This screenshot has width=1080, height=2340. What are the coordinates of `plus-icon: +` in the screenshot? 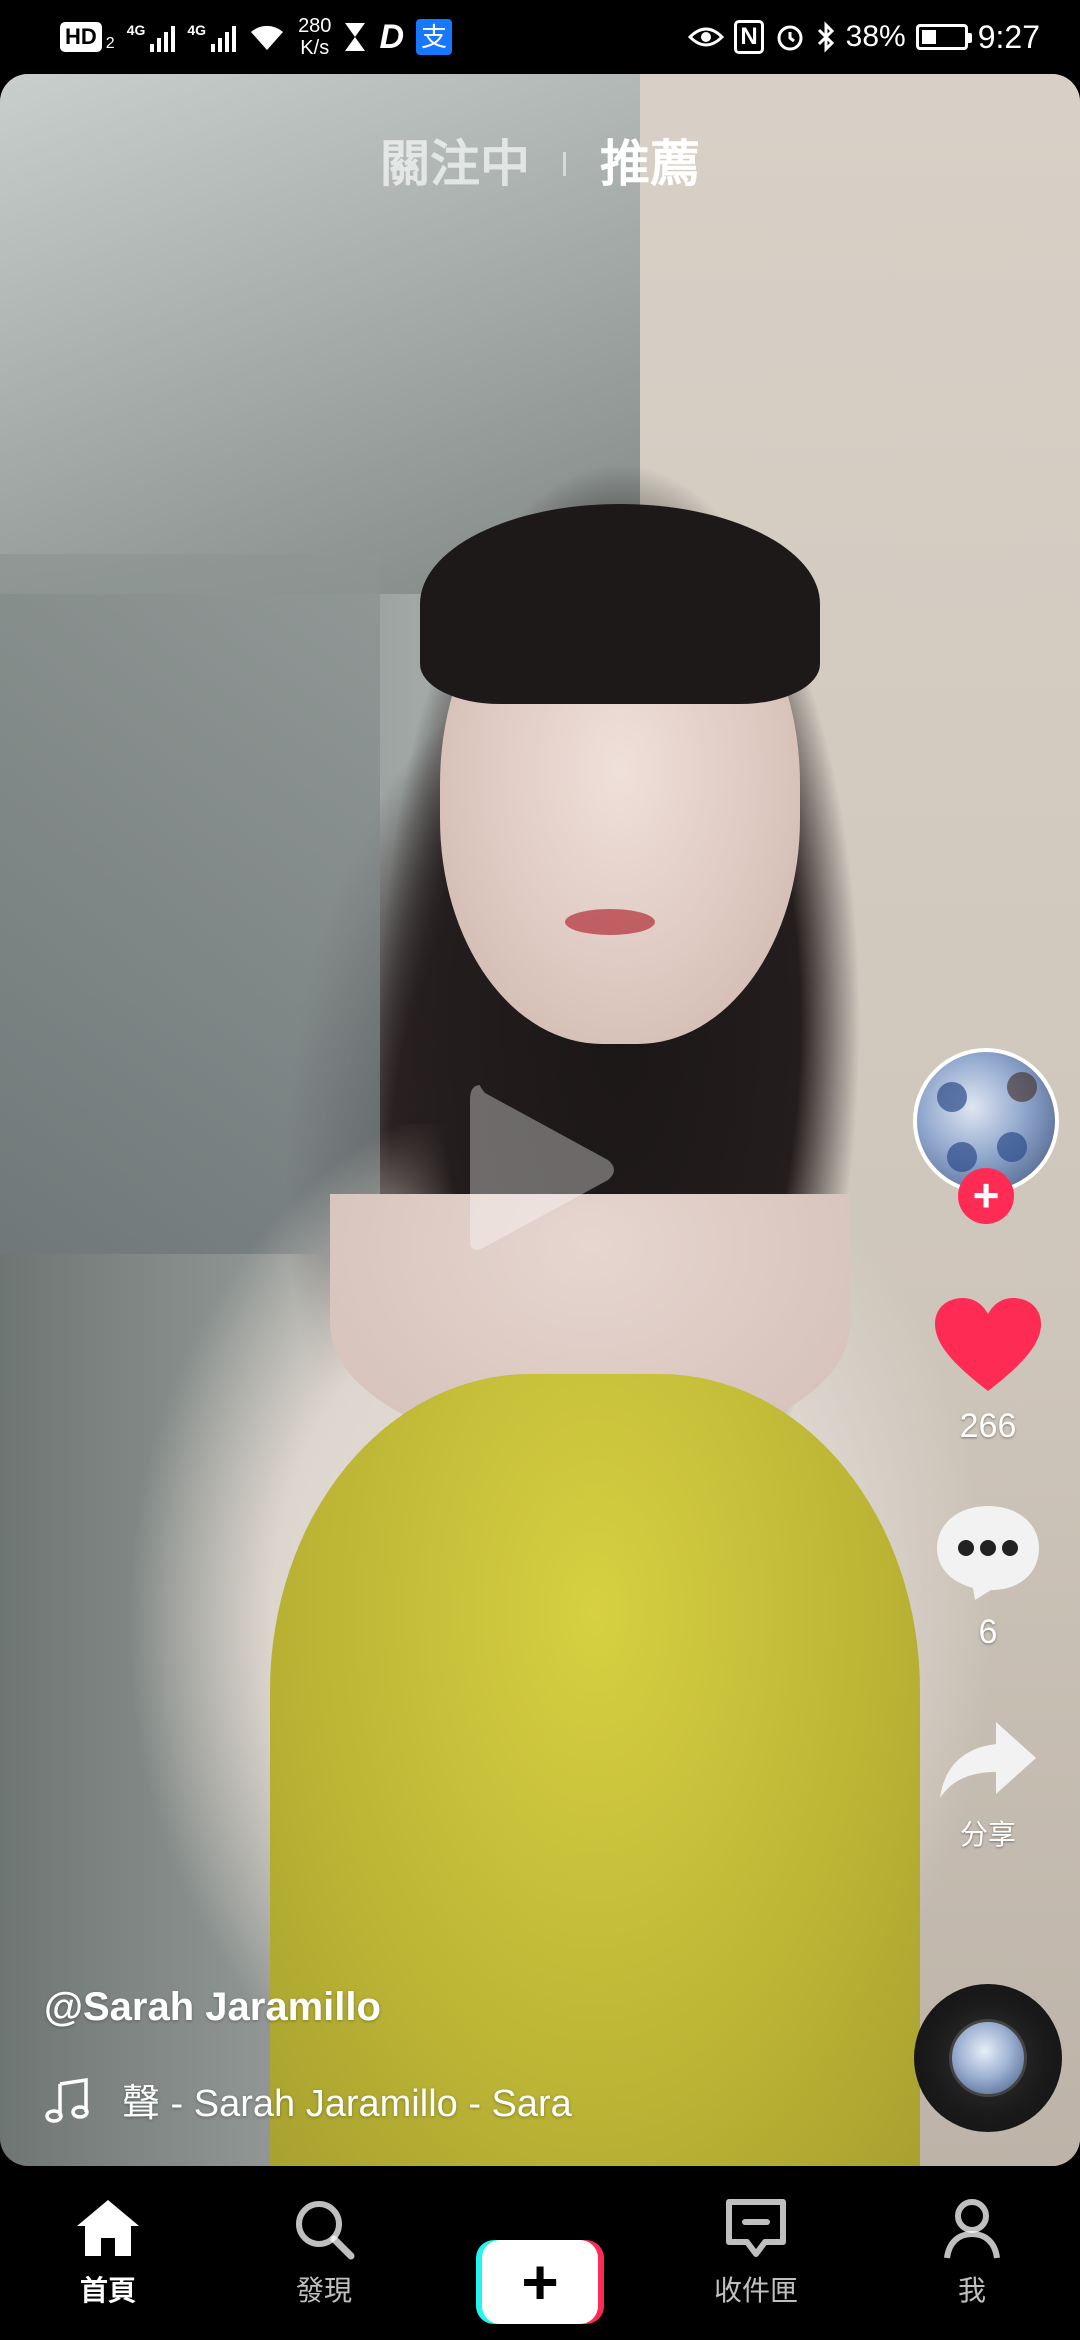 It's located at (540, 2282).